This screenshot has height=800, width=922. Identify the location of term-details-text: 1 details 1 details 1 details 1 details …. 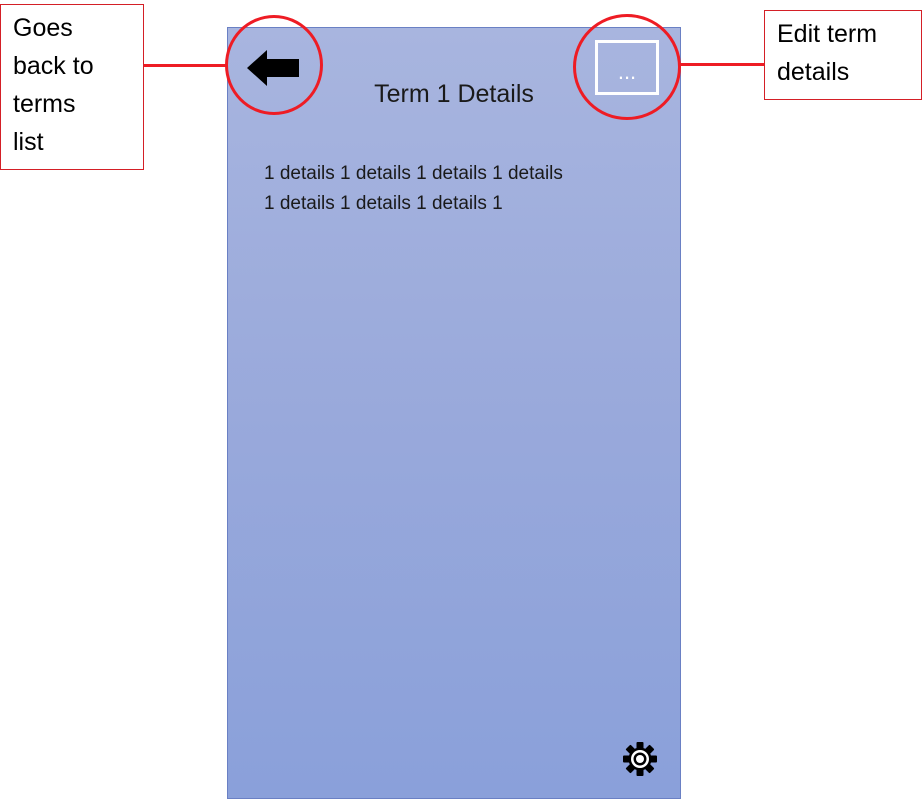
(454, 189).